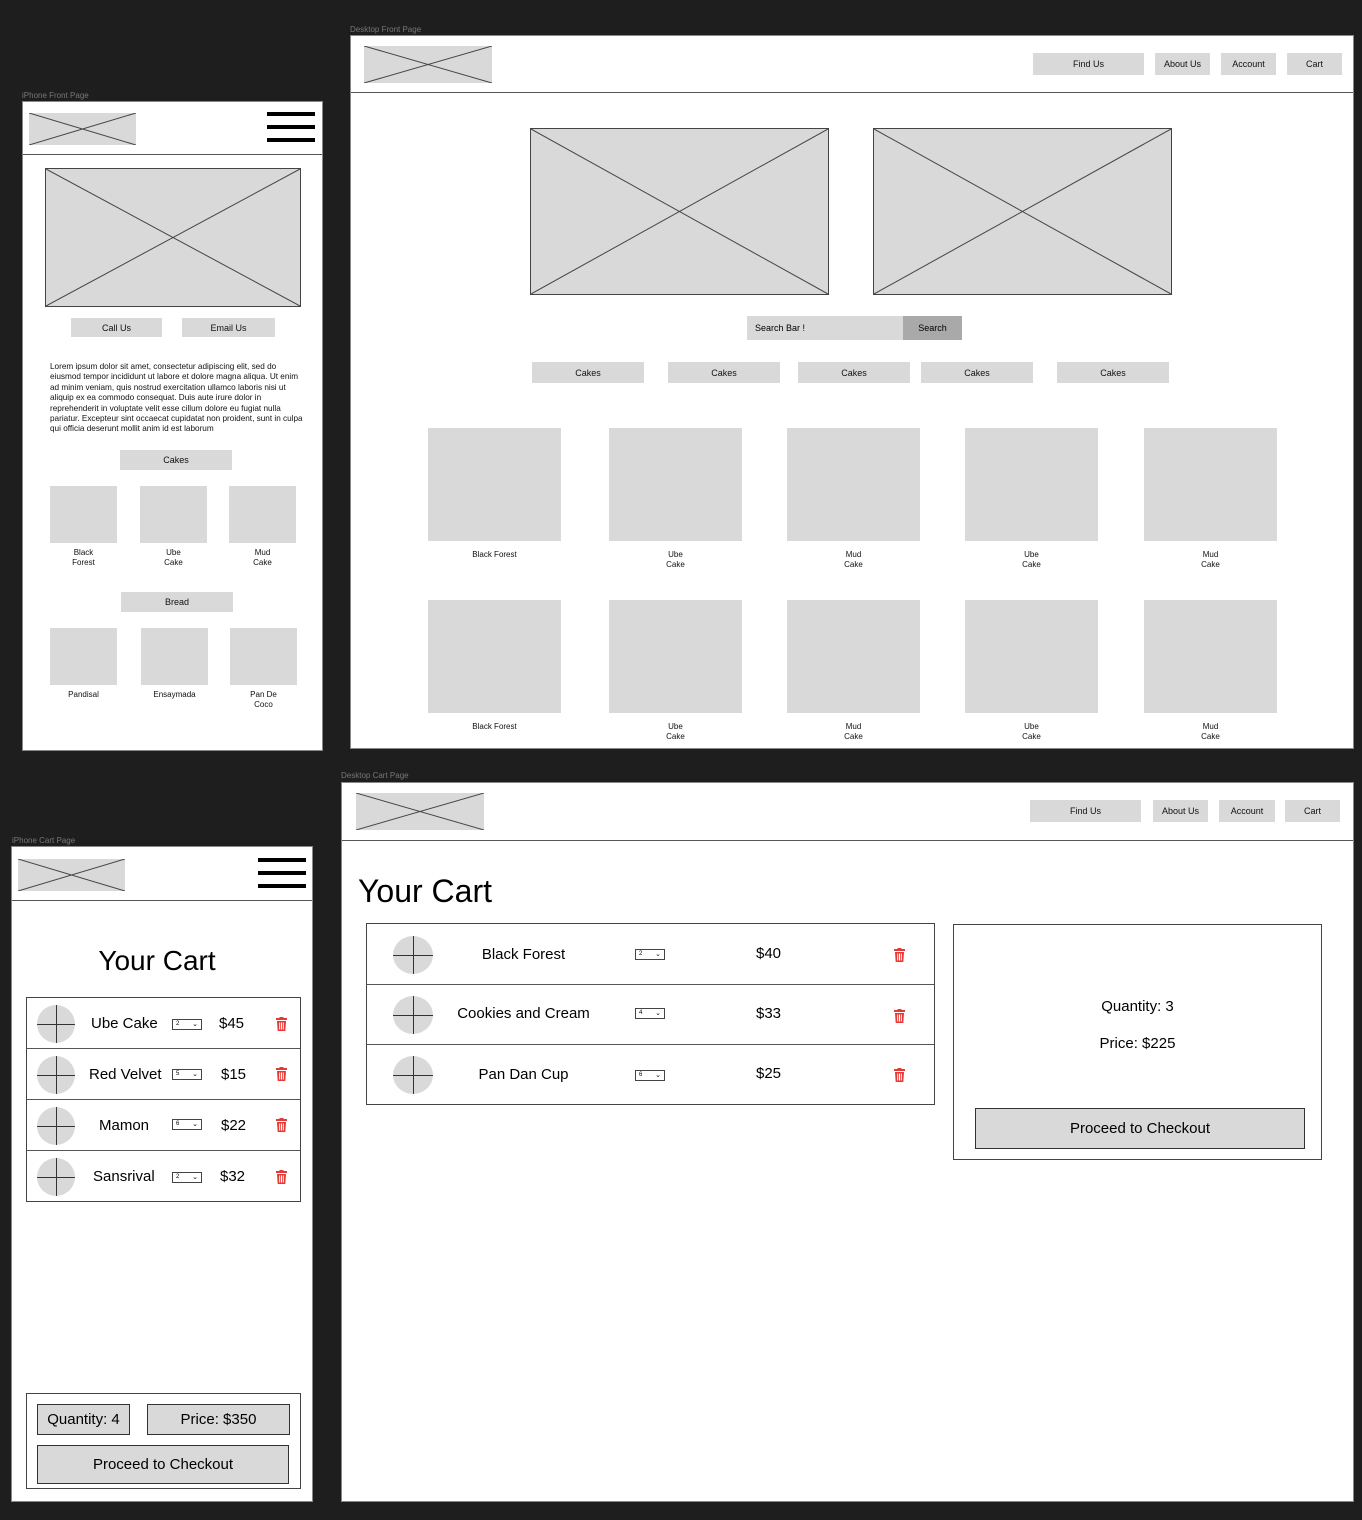 Image resolution: width=1362 pixels, height=1520 pixels. I want to click on frame-label-desktop-front: Desktop Front Page, so click(386, 29).